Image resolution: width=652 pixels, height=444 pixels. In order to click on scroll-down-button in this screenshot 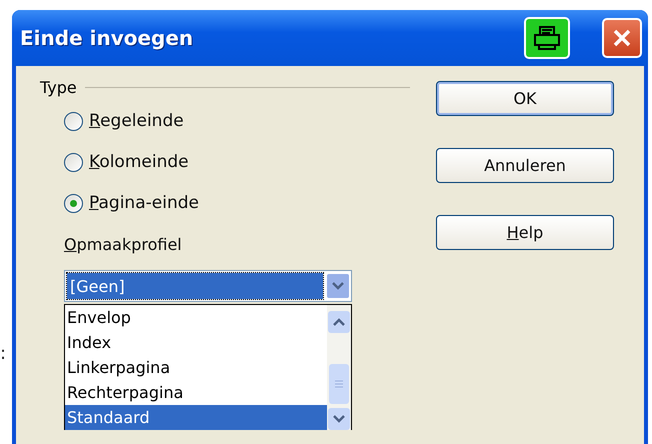, I will do `click(339, 419)`.